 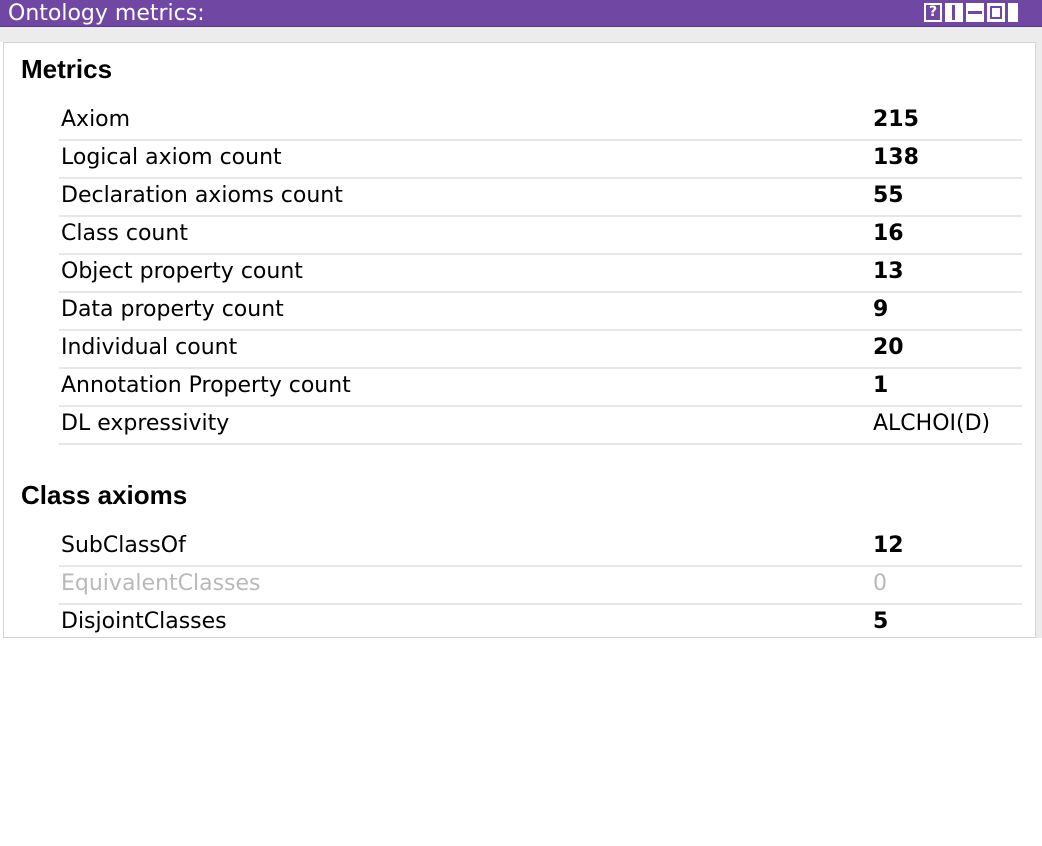 What do you see at coordinates (1013, 12) in the screenshot?
I see `close-button` at bounding box center [1013, 12].